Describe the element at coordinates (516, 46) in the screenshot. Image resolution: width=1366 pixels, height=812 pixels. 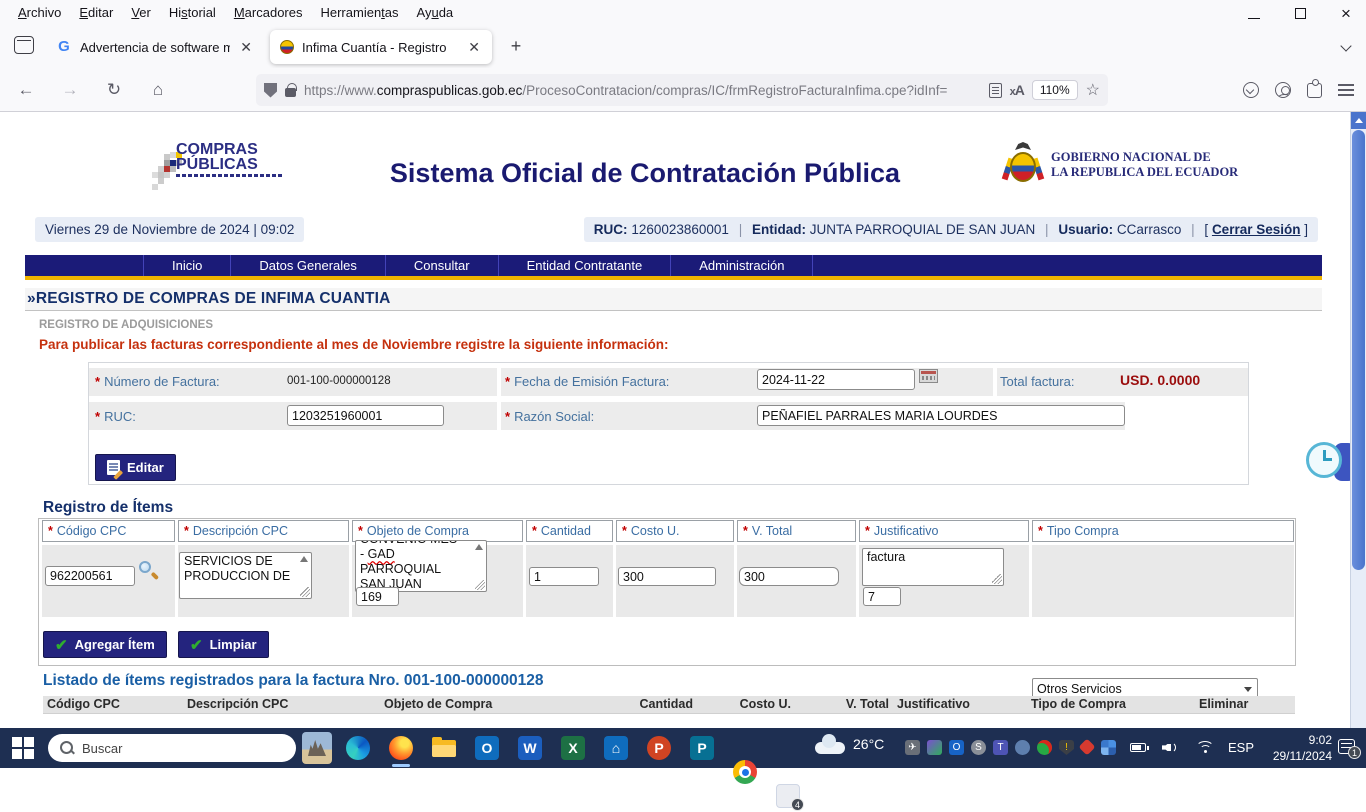
I see `new-tab-button: +` at that location.